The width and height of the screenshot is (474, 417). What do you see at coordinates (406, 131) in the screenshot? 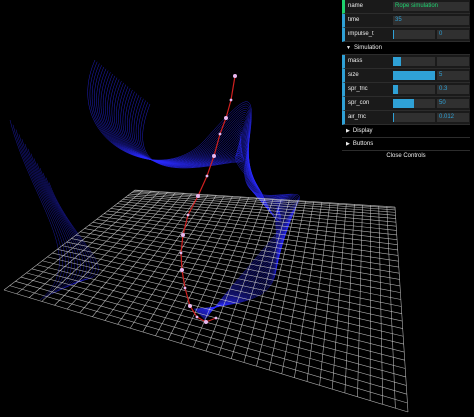
I see `folder-display: ▶ Display` at bounding box center [406, 131].